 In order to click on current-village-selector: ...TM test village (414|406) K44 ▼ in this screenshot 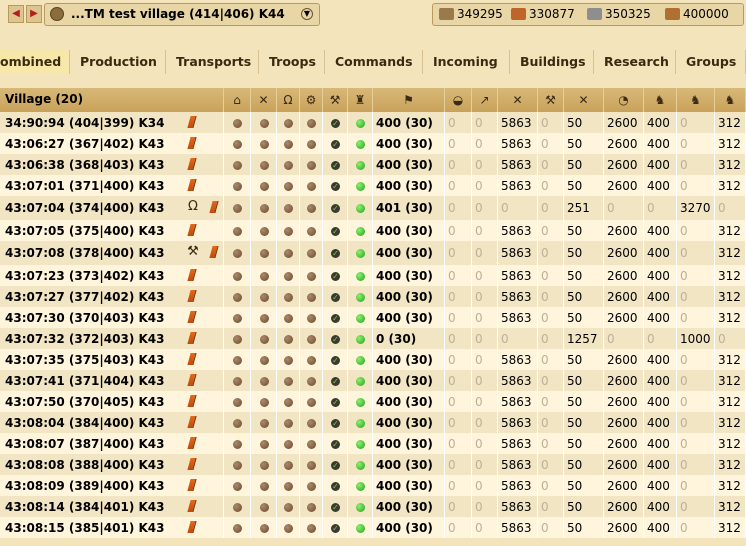, I will do `click(182, 14)`.